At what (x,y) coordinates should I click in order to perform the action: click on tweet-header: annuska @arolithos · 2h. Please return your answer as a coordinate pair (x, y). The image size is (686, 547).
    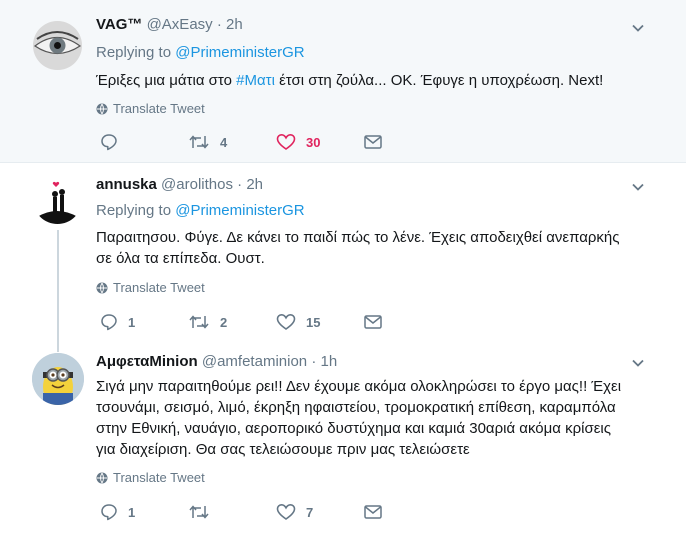
    Looking at the image, I should click on (179, 184).